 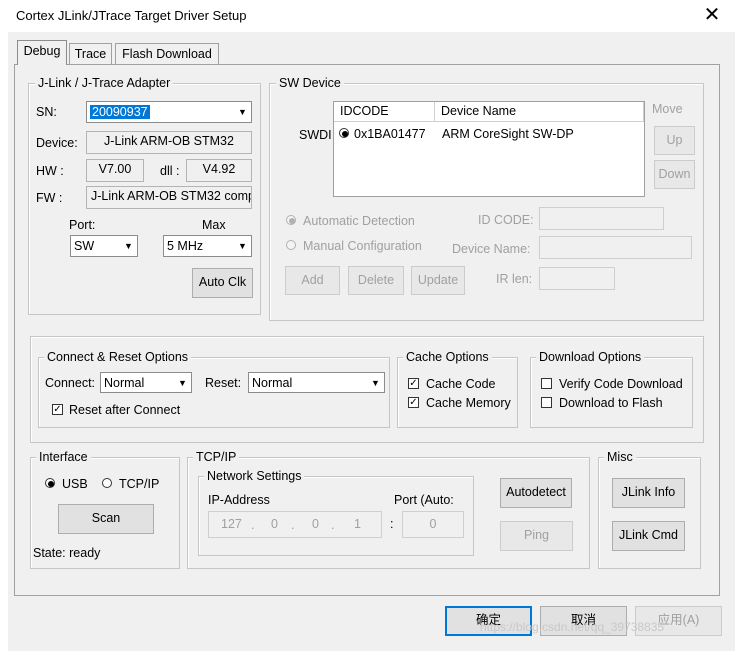 I want to click on jlink-info-button: JLink Info, so click(x=648, y=493).